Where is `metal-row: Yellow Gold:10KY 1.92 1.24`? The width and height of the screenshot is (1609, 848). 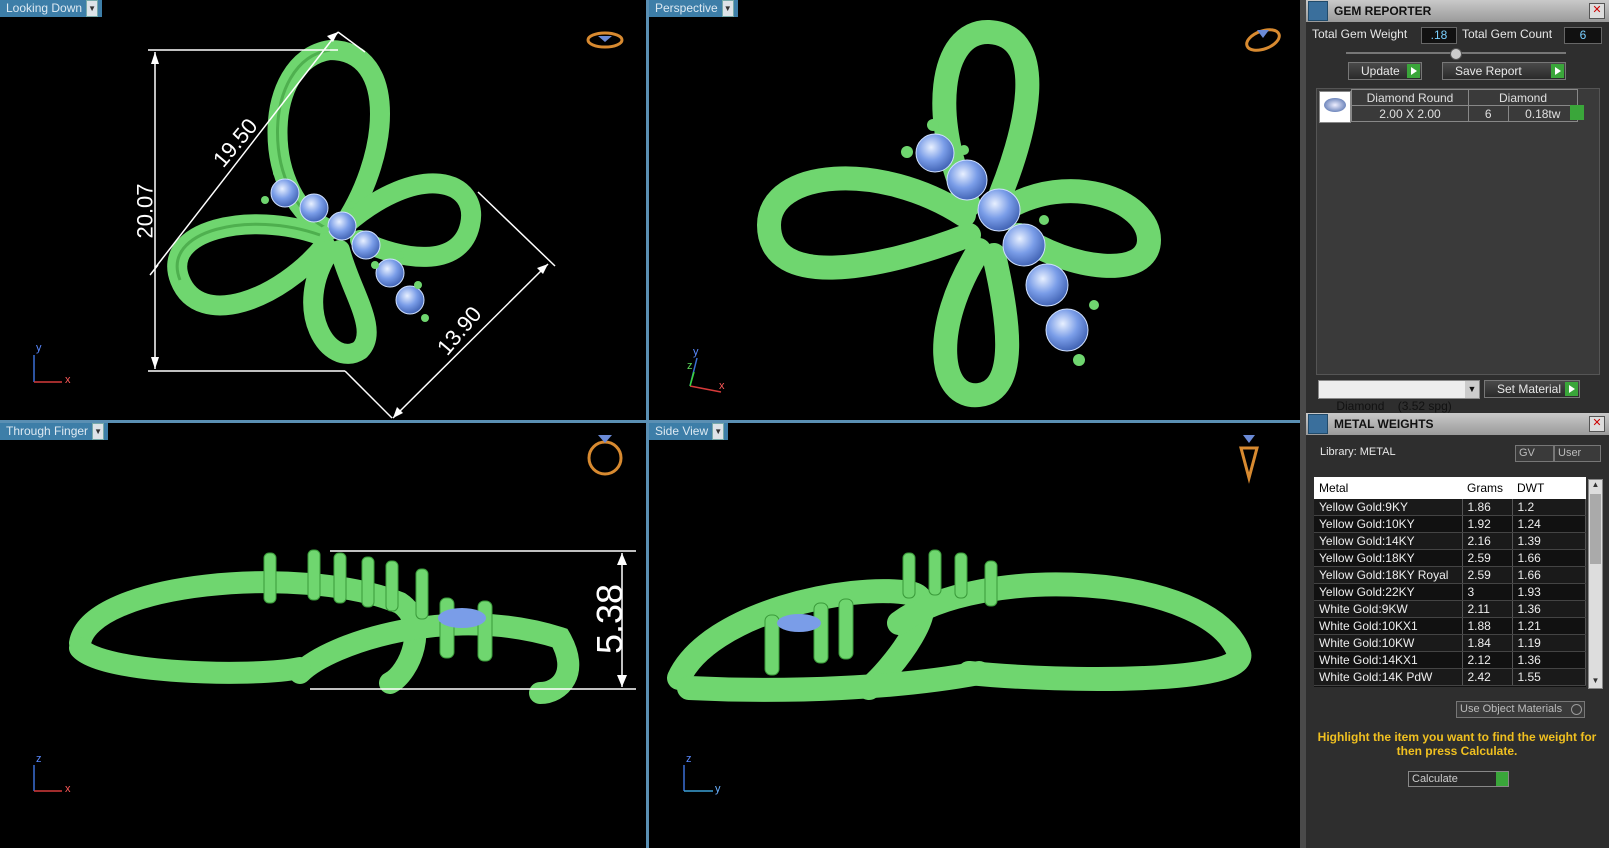
metal-row: Yellow Gold:10KY 1.92 1.24 is located at coordinates (1450, 524).